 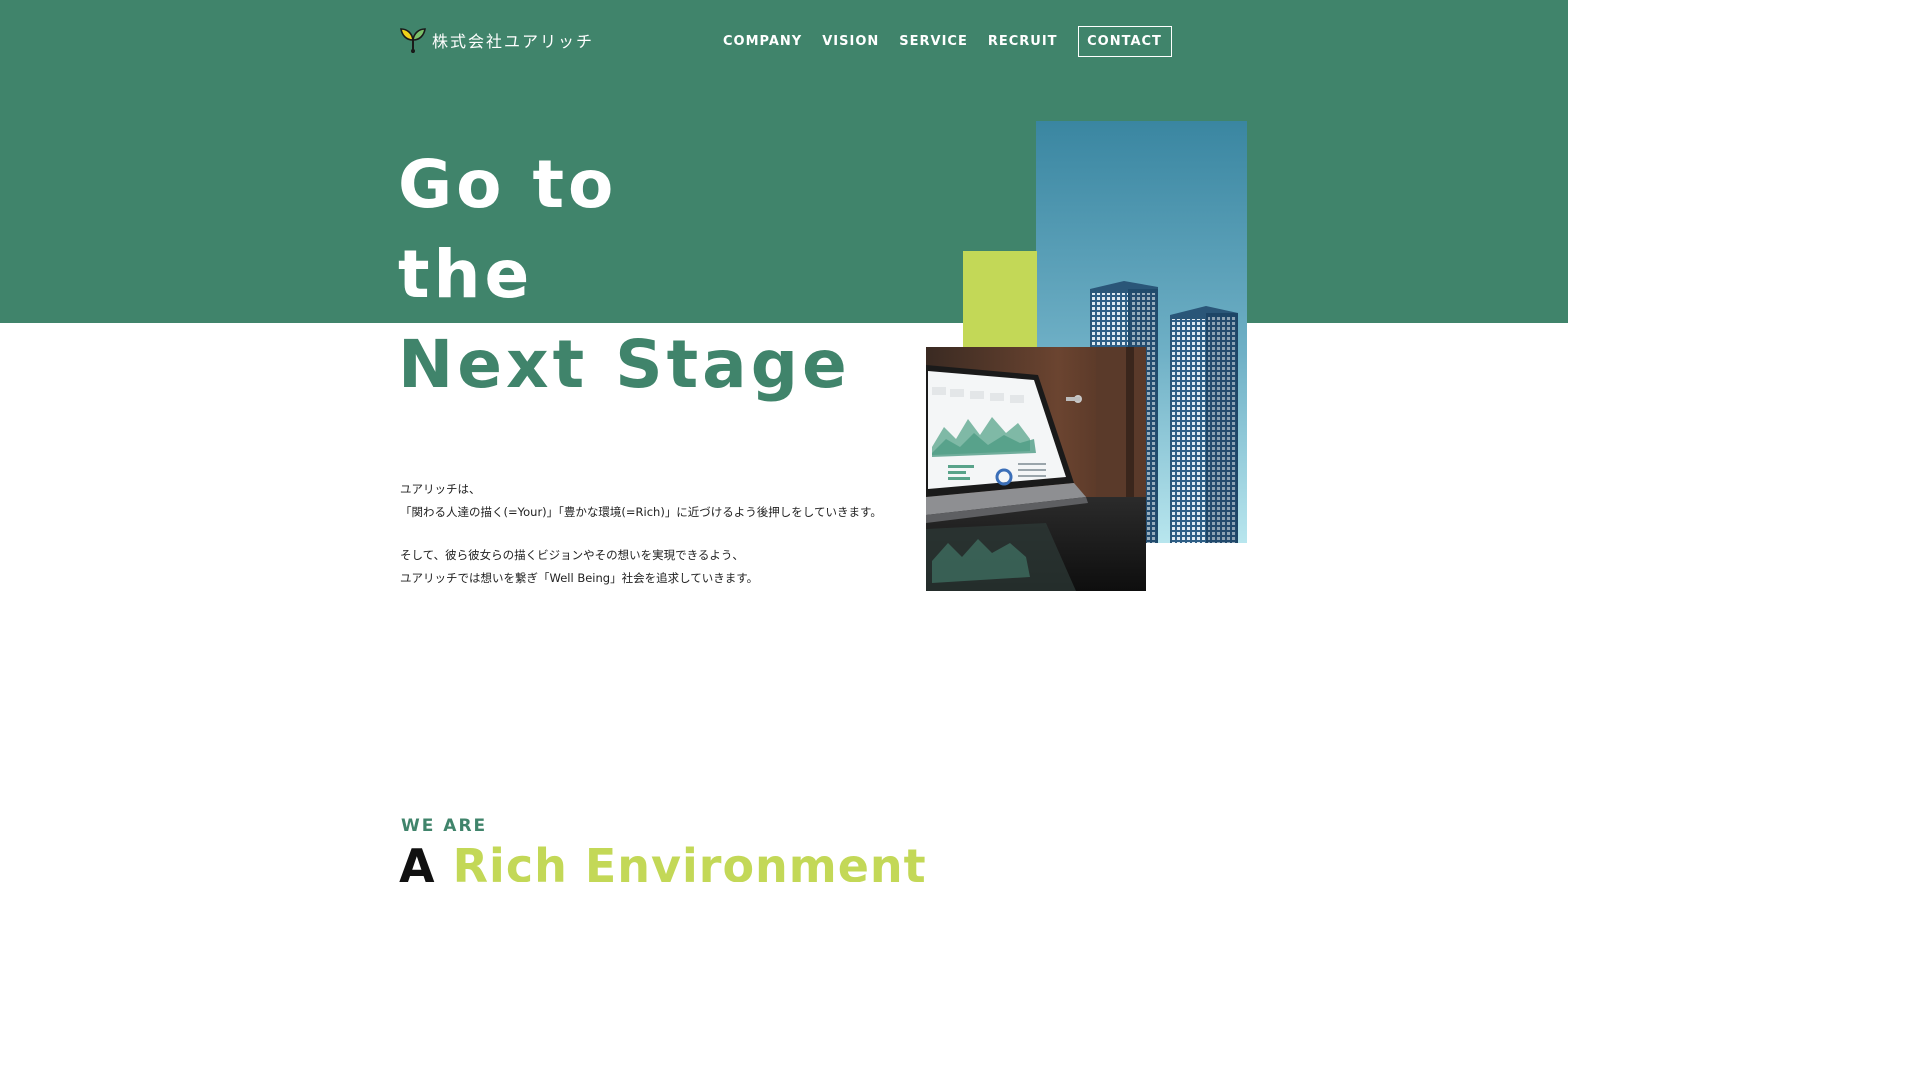 I want to click on intro-line-3: そして、彼ら彼女らの描くビジョンやその想いを実現できるよう、, so click(x=572, y=555).